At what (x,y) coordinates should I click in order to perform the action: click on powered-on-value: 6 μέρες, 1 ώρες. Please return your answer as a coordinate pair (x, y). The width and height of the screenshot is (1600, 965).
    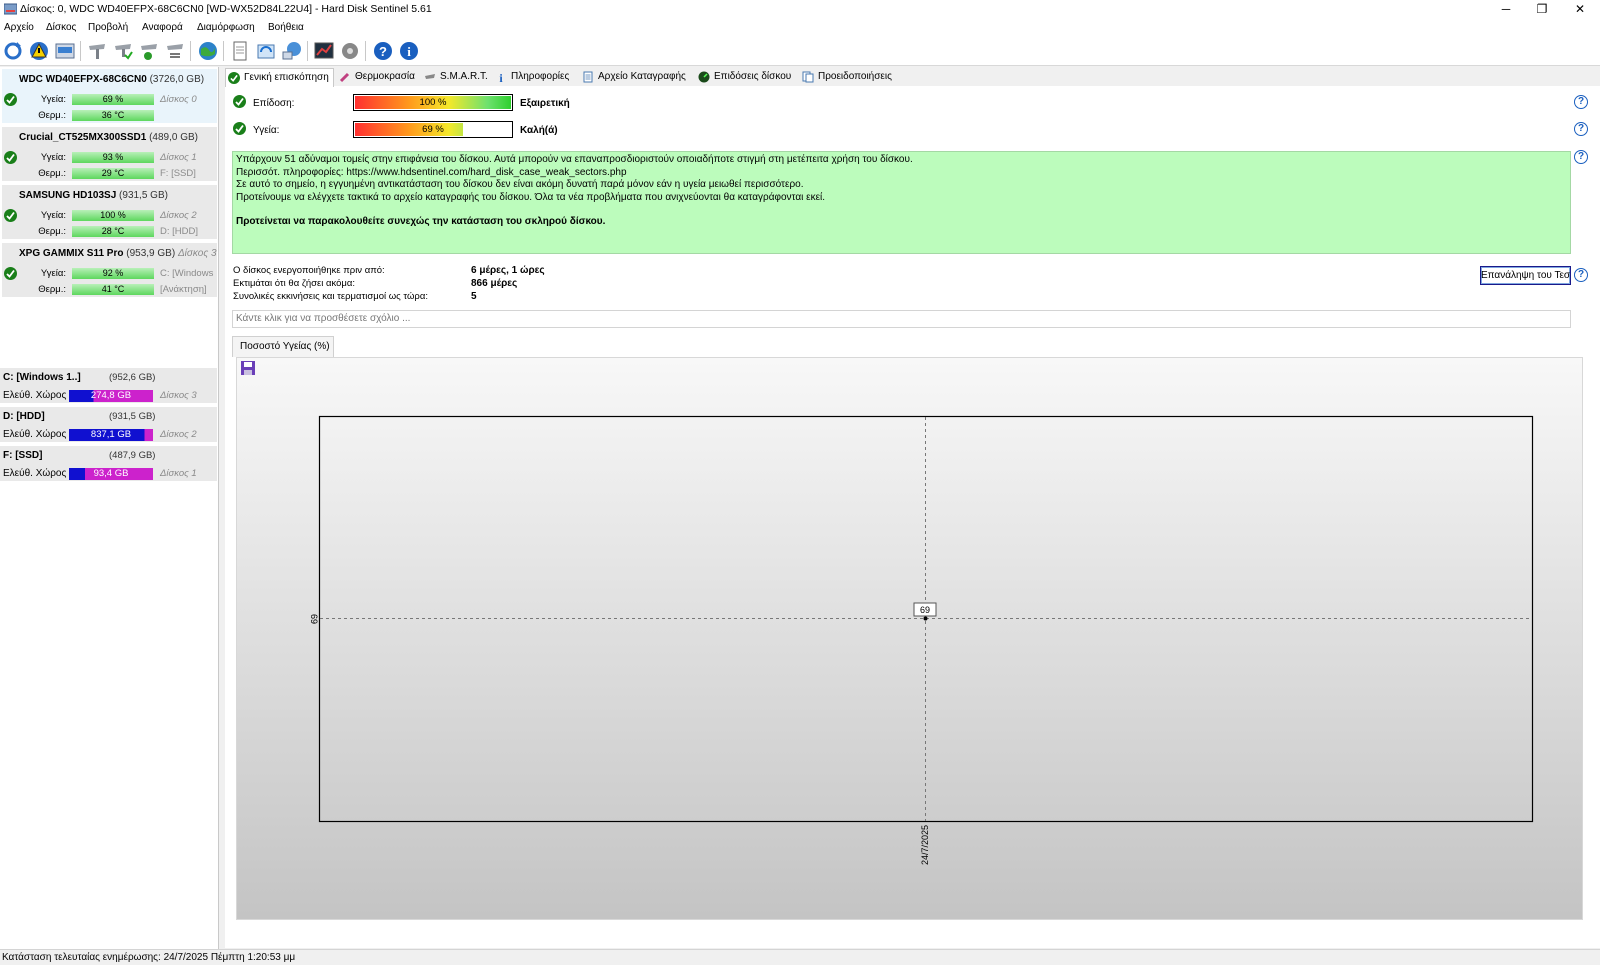
    Looking at the image, I should click on (508, 270).